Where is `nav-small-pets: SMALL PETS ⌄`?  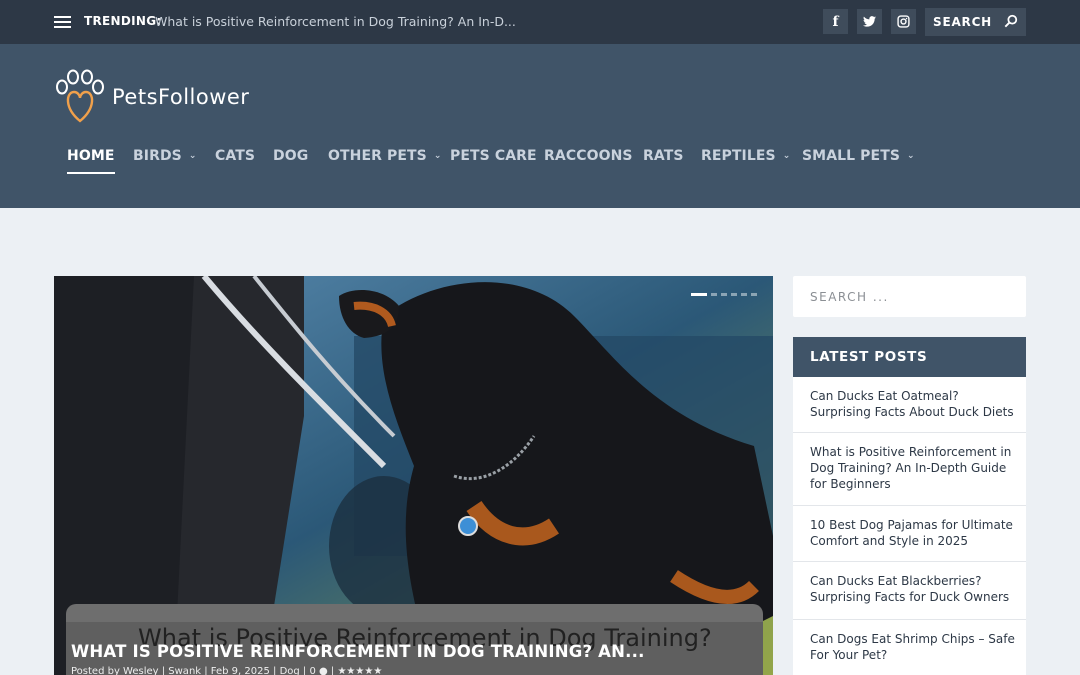
nav-small-pets: SMALL PETS ⌄ is located at coordinates (858, 156).